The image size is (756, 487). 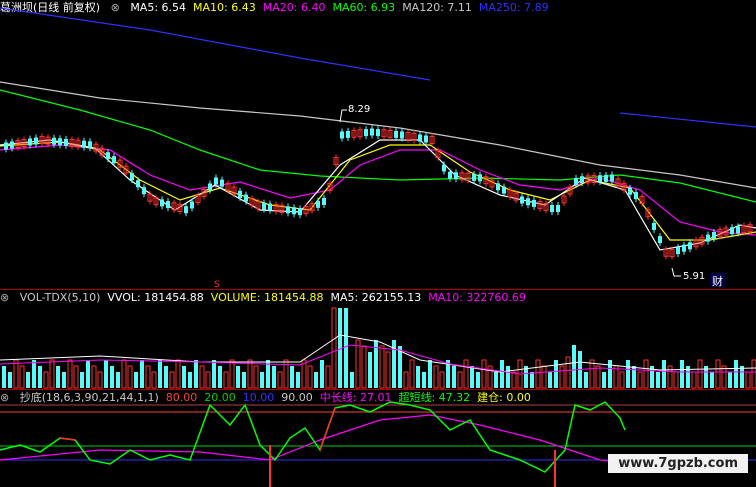 I want to click on s-marker: S, so click(x=217, y=285).